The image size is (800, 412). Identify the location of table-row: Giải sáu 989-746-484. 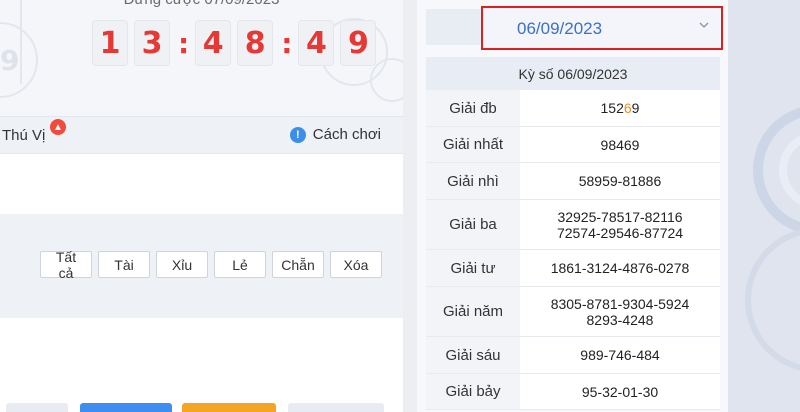
(573, 355).